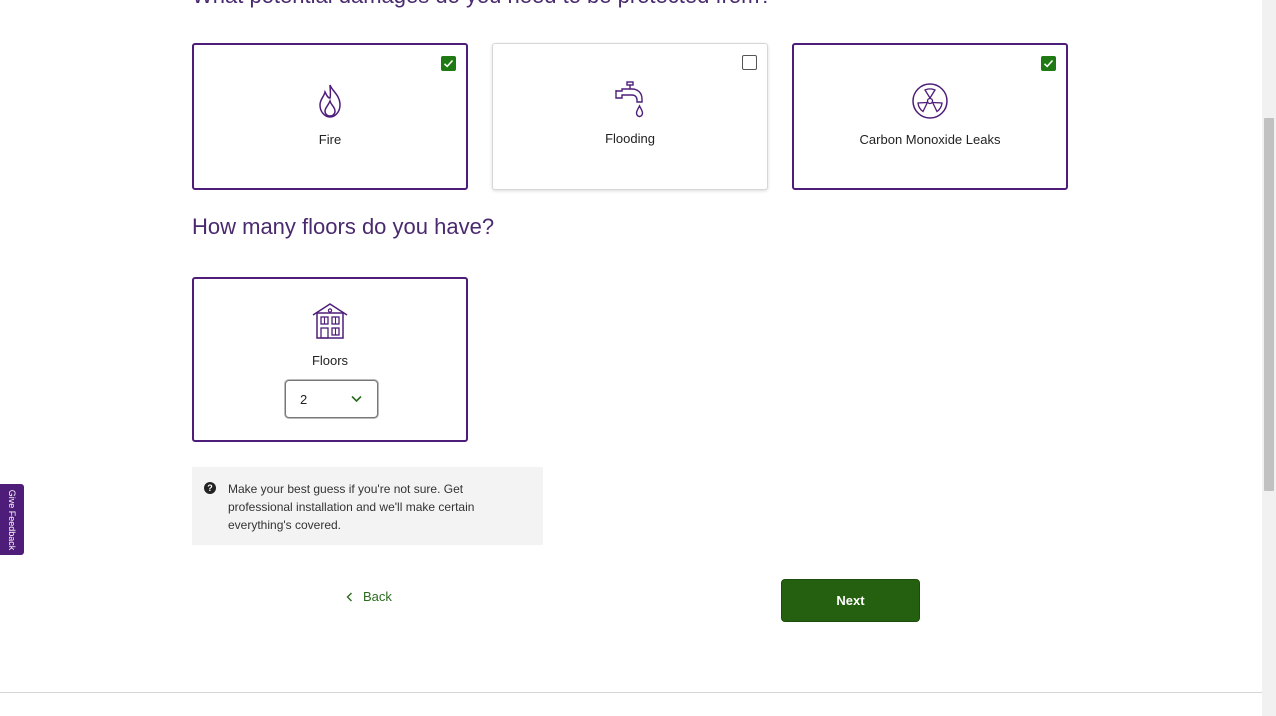 This screenshot has width=1276, height=716. I want to click on damage-option-label: Flooding, so click(630, 138).